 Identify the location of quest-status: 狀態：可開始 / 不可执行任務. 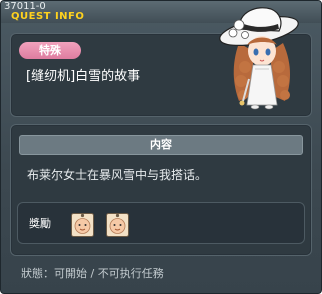
(92, 273).